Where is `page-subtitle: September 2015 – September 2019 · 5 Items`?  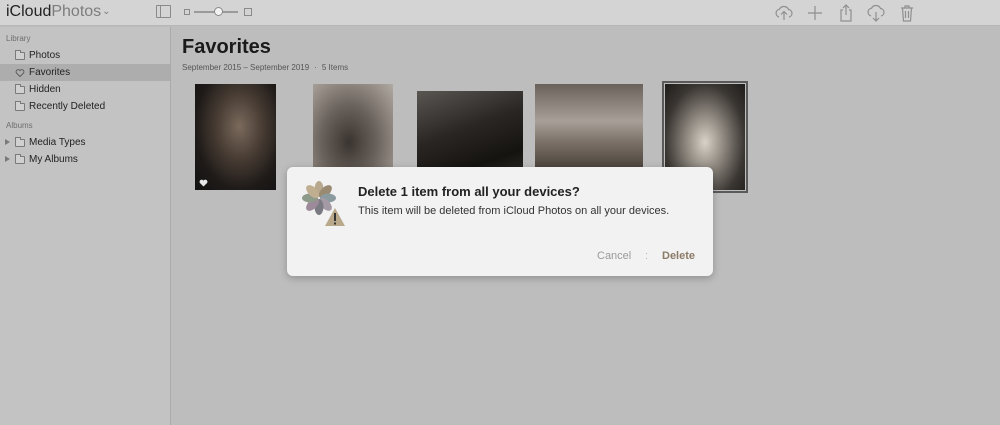
page-subtitle: September 2015 – September 2019 · 5 Items is located at coordinates (265, 67).